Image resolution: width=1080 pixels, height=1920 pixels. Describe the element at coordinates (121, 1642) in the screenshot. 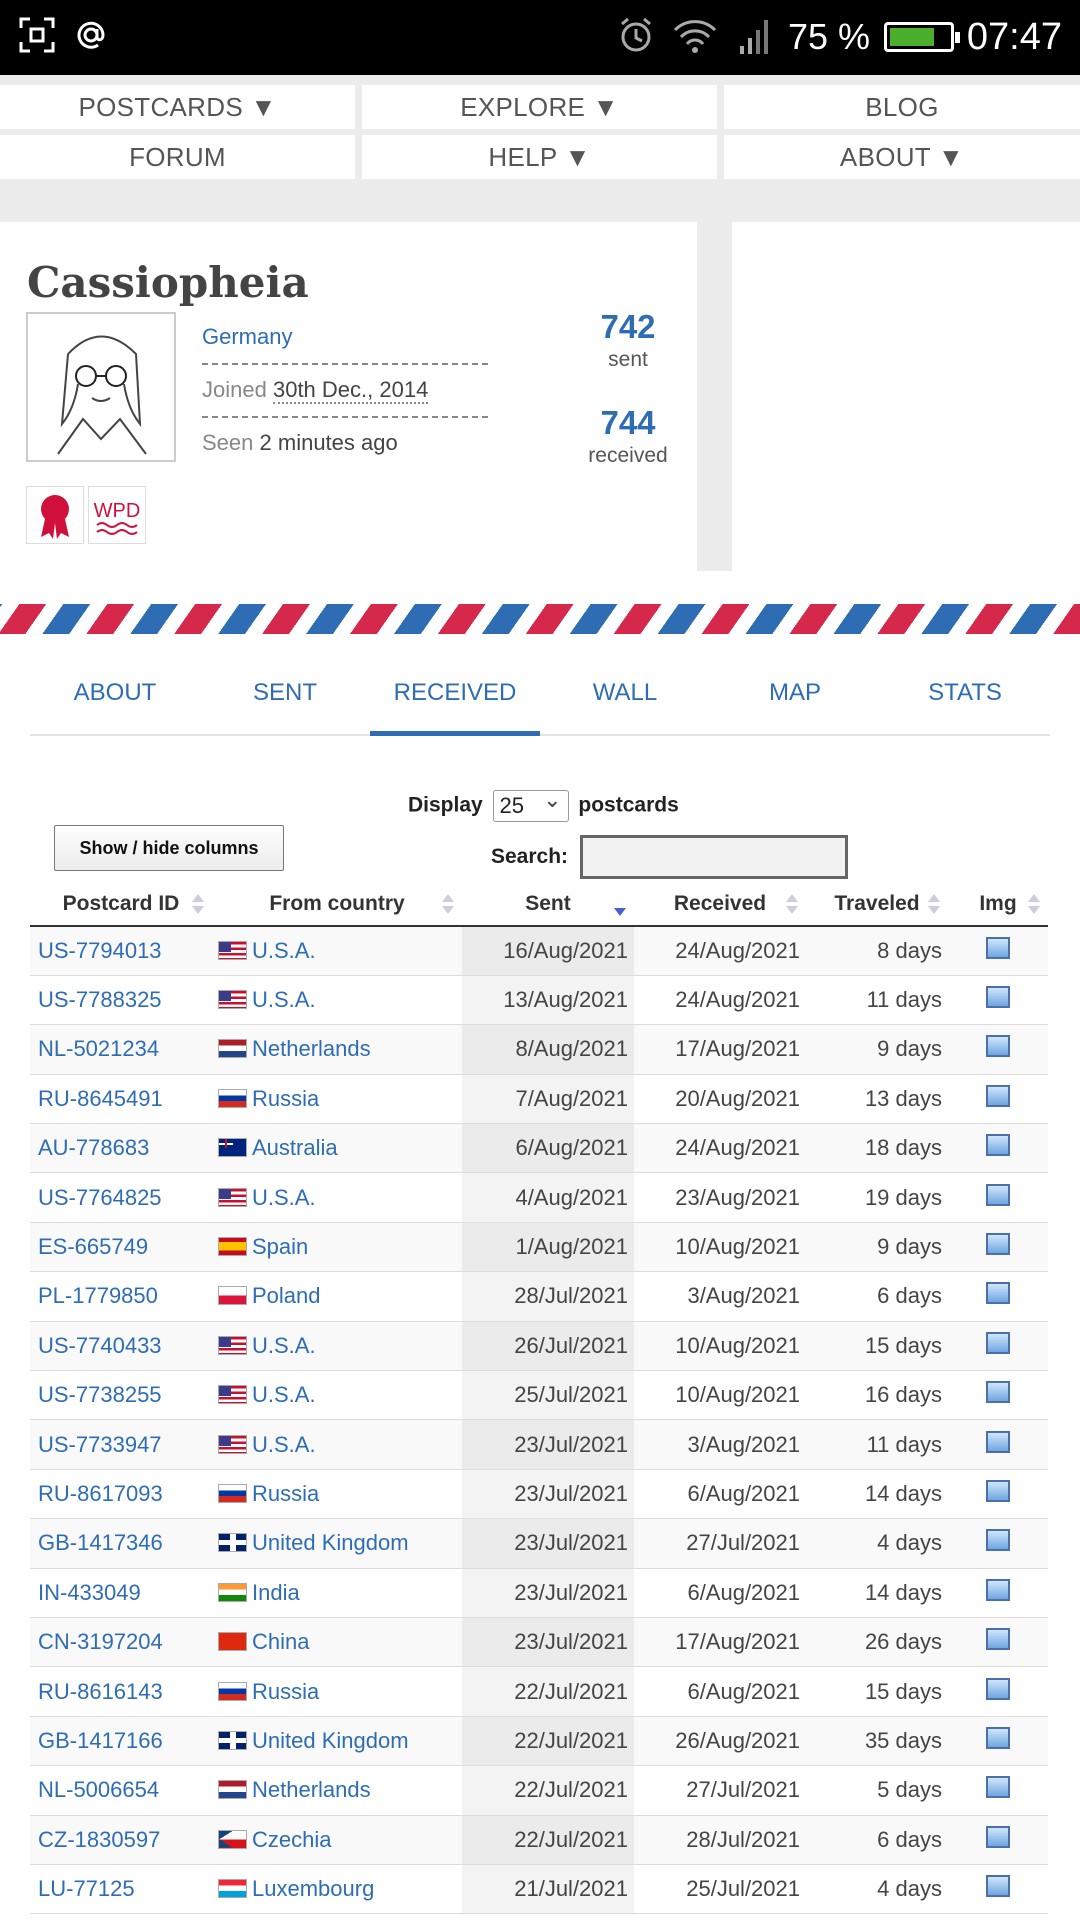

I see `postcard-id-link: CN-3197204` at that location.